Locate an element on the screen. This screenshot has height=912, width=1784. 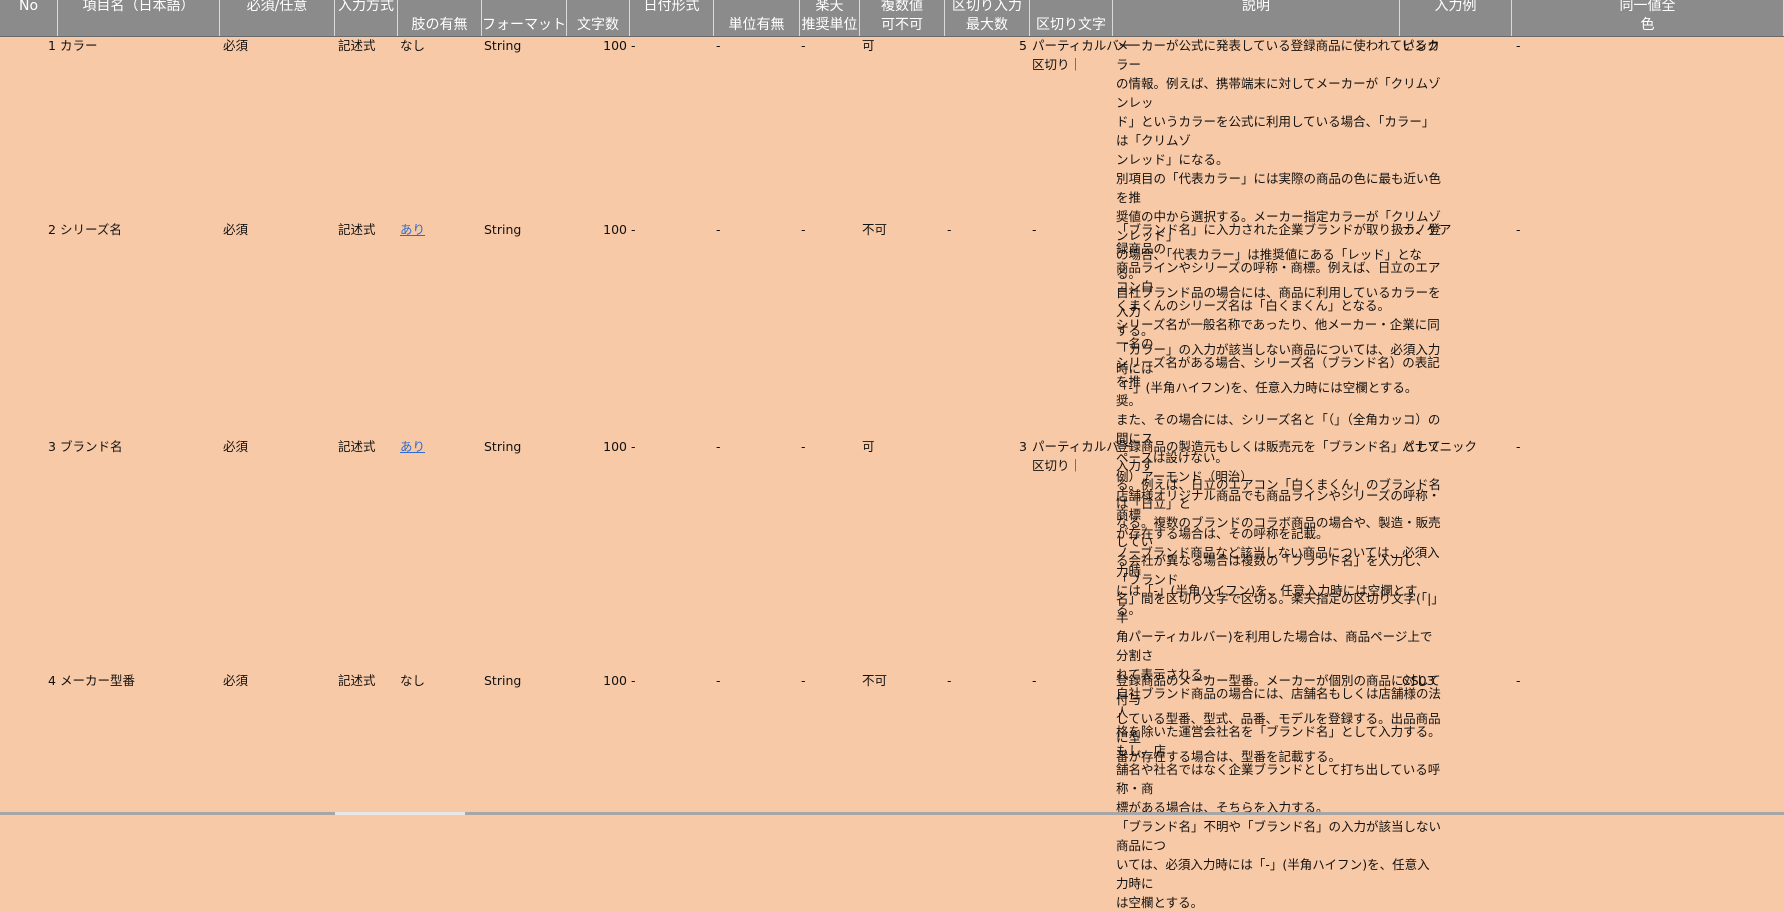
header-line-1: 入力方式 is located at coordinates (366, 7).